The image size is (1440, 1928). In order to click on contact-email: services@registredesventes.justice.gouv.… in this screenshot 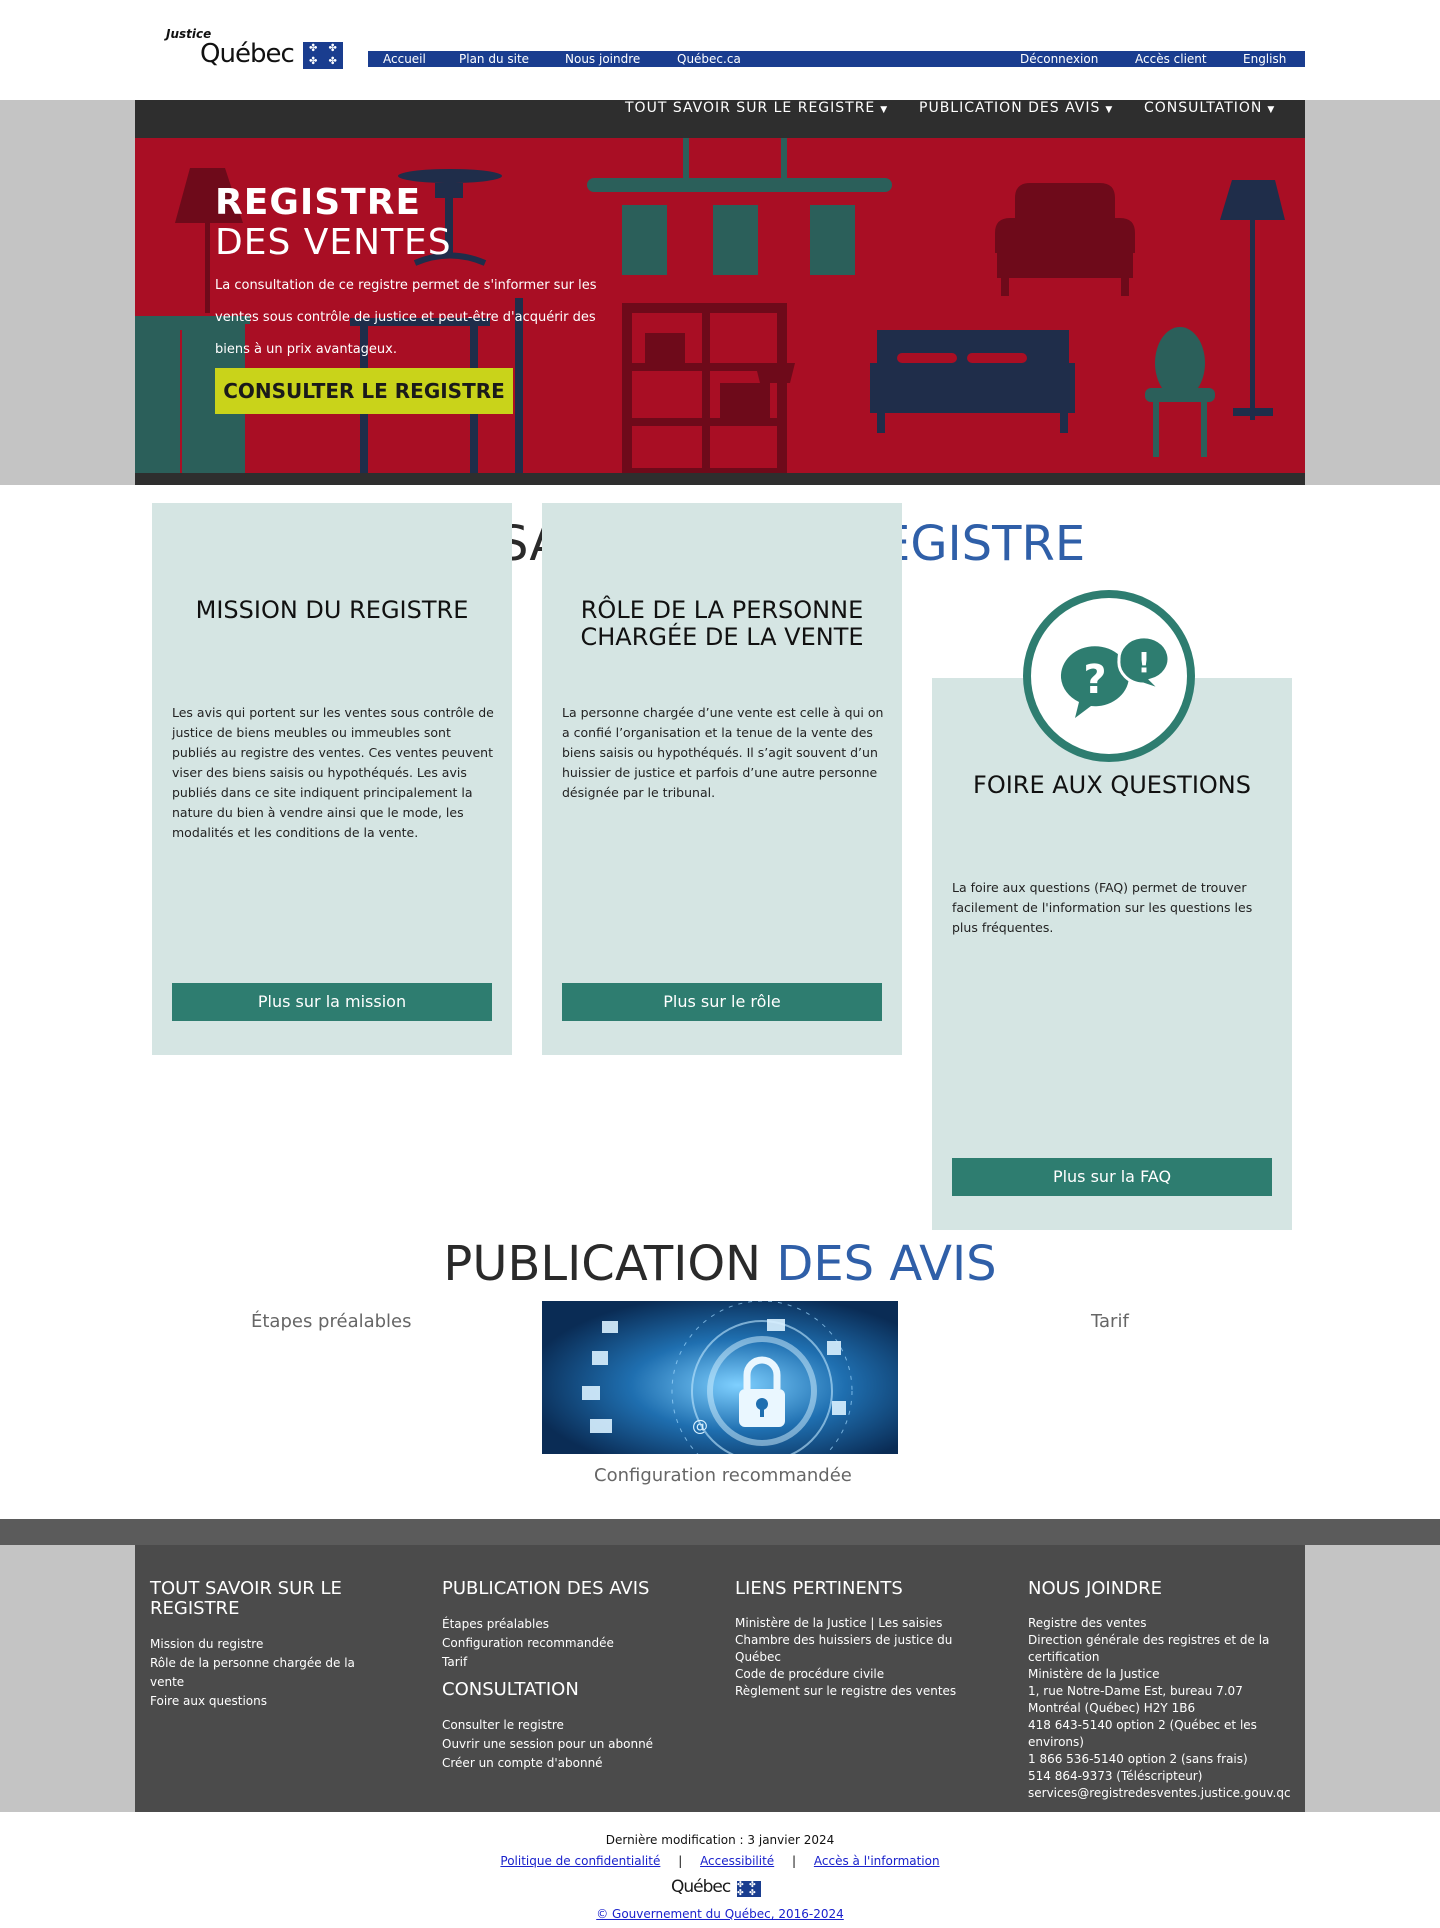, I will do `click(1163, 1793)`.